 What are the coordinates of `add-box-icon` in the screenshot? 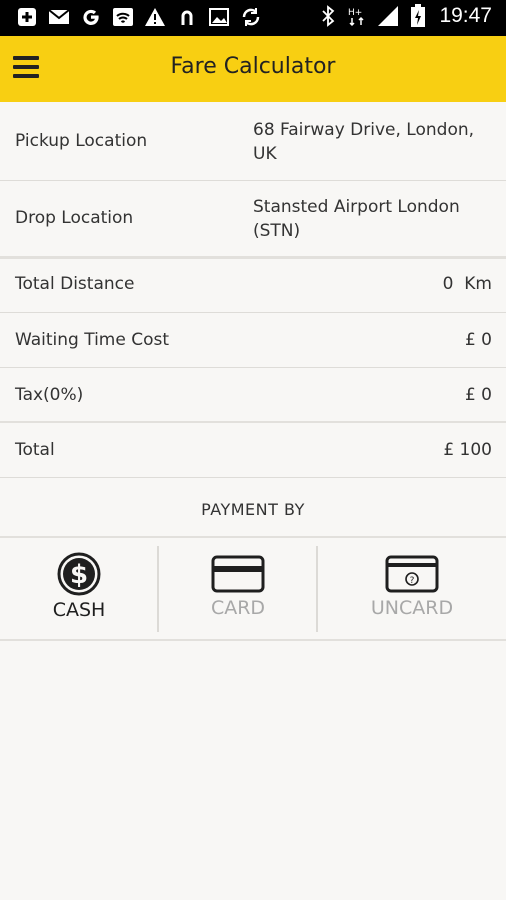 It's located at (27, 17).